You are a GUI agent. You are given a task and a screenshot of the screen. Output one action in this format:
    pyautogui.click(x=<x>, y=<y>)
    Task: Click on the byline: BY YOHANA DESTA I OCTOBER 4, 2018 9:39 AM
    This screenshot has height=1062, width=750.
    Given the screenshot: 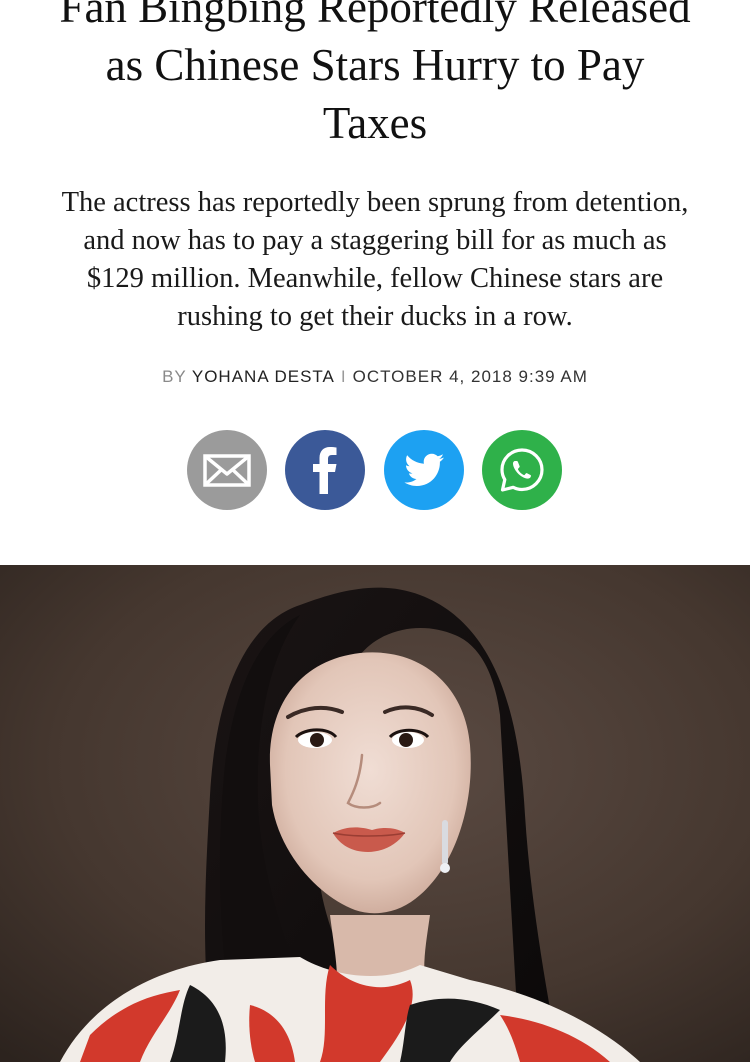 What is the action you would take?
    pyautogui.click(x=375, y=377)
    